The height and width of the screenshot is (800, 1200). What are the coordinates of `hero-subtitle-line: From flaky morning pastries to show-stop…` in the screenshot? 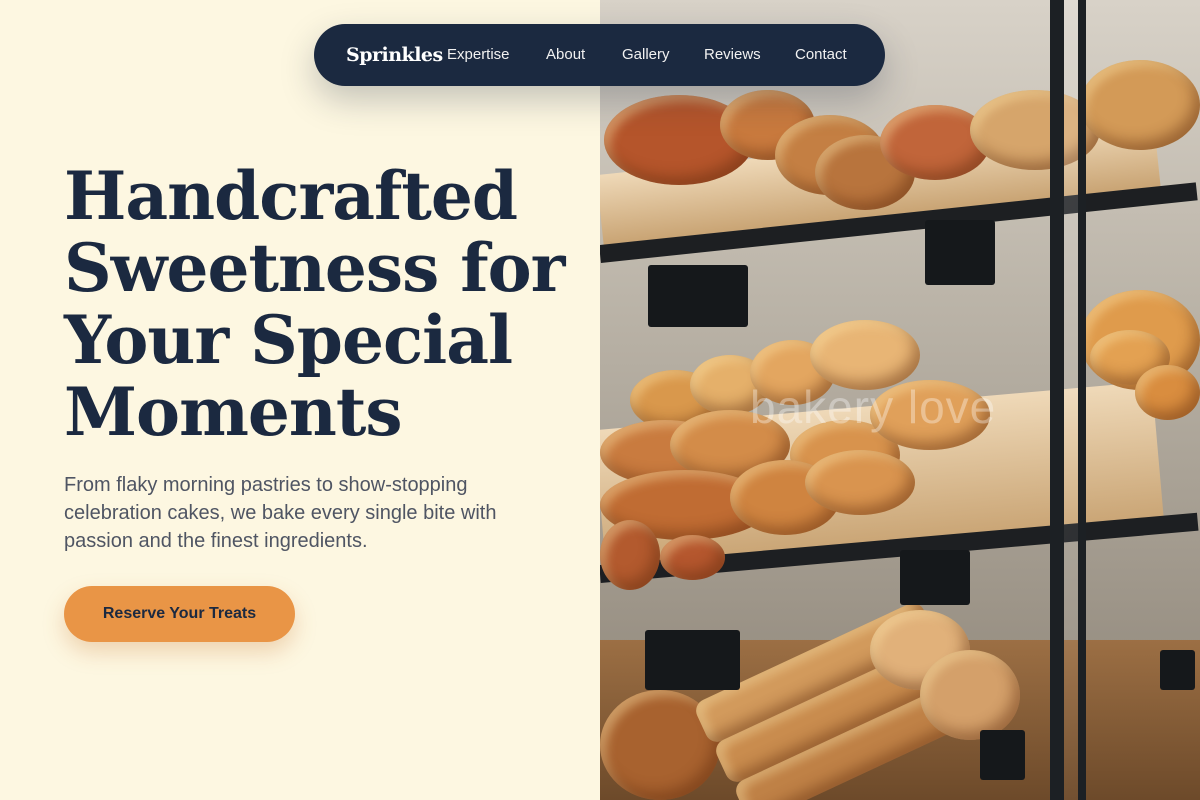 It's located at (266, 485).